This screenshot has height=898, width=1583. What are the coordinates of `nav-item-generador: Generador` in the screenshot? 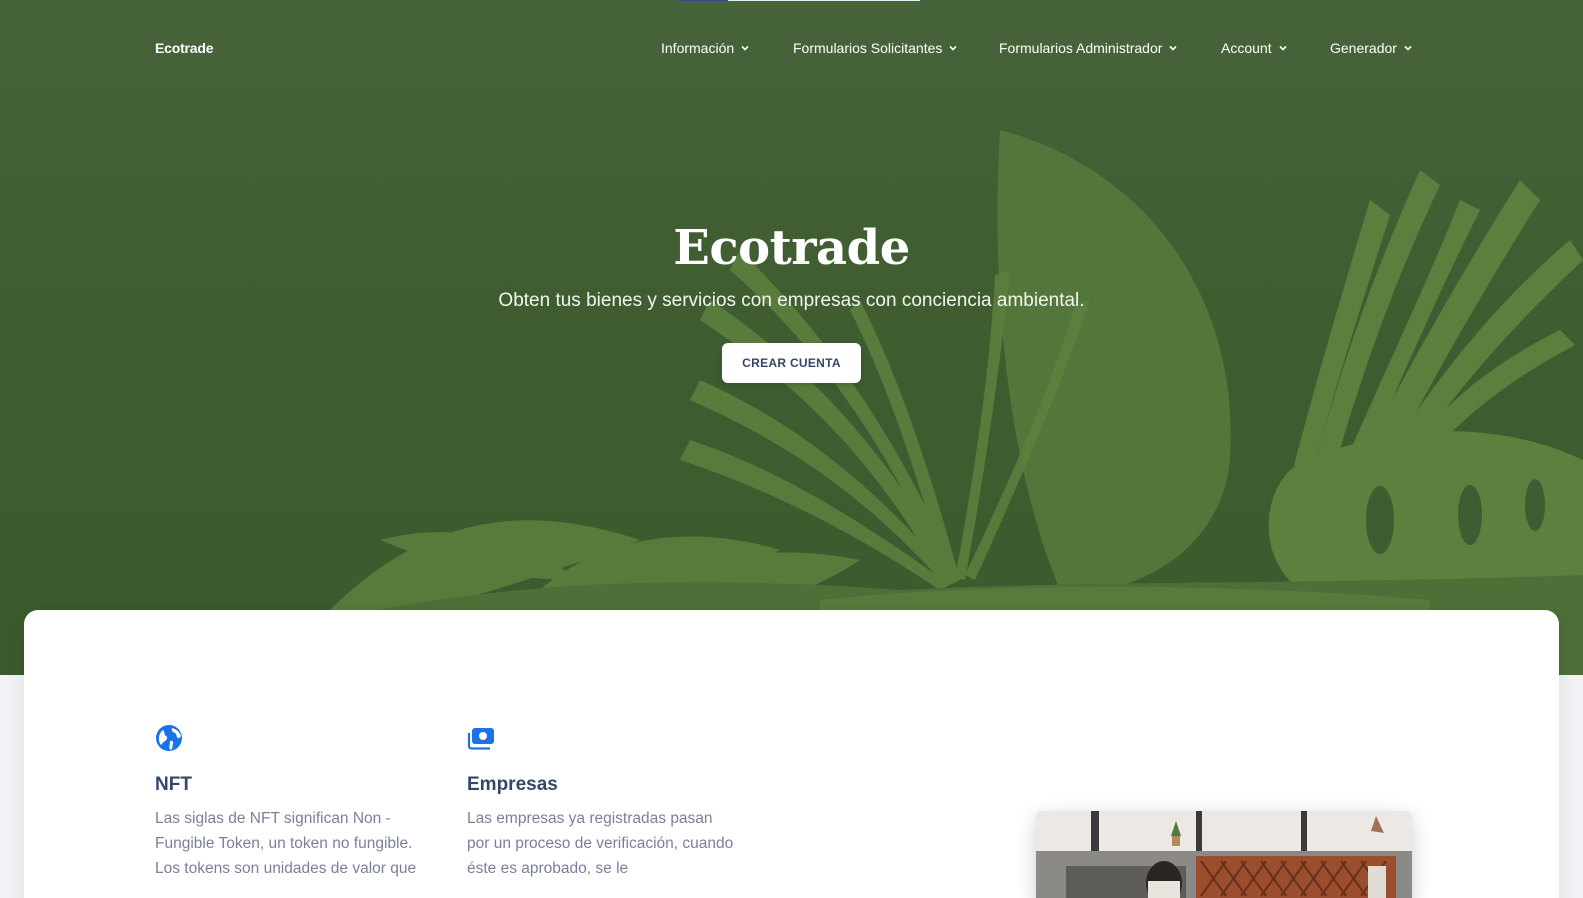 It's located at (1371, 48).